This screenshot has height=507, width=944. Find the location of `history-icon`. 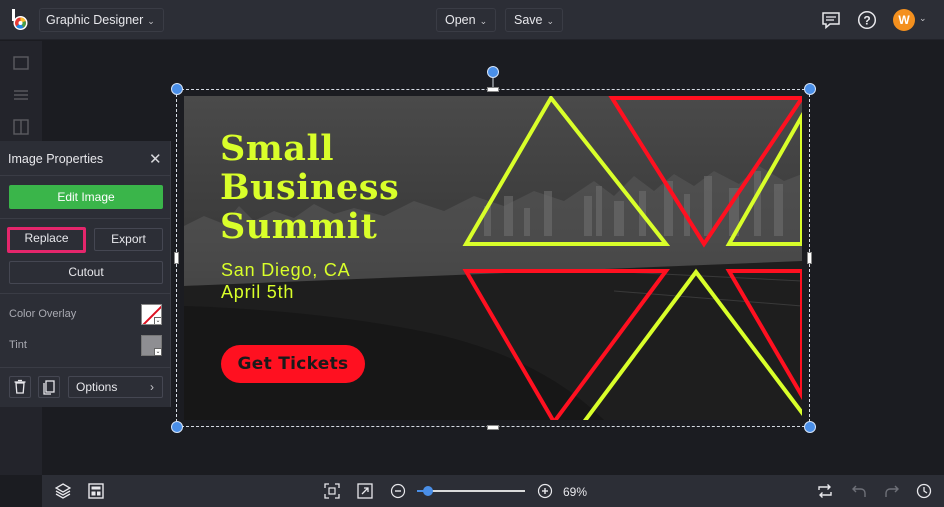

history-icon is located at coordinates (924, 491).